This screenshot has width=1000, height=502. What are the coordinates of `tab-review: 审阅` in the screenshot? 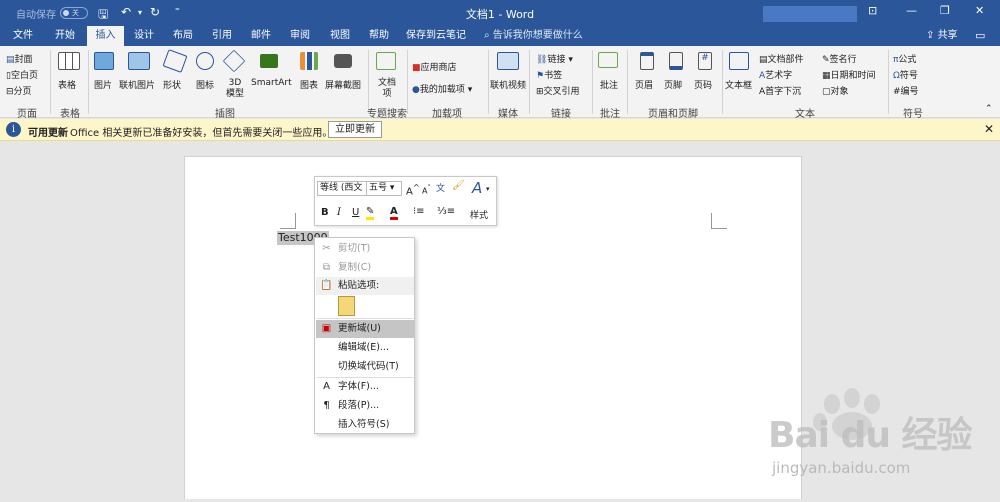 It's located at (300, 36).